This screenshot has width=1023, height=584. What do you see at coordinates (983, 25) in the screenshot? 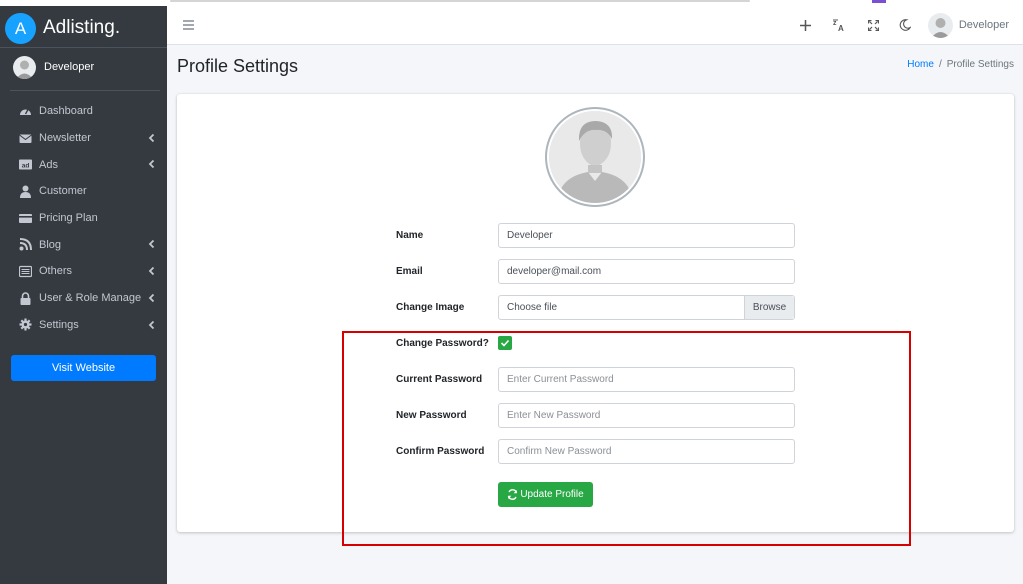
I see `navbar-user-name: Developer` at bounding box center [983, 25].